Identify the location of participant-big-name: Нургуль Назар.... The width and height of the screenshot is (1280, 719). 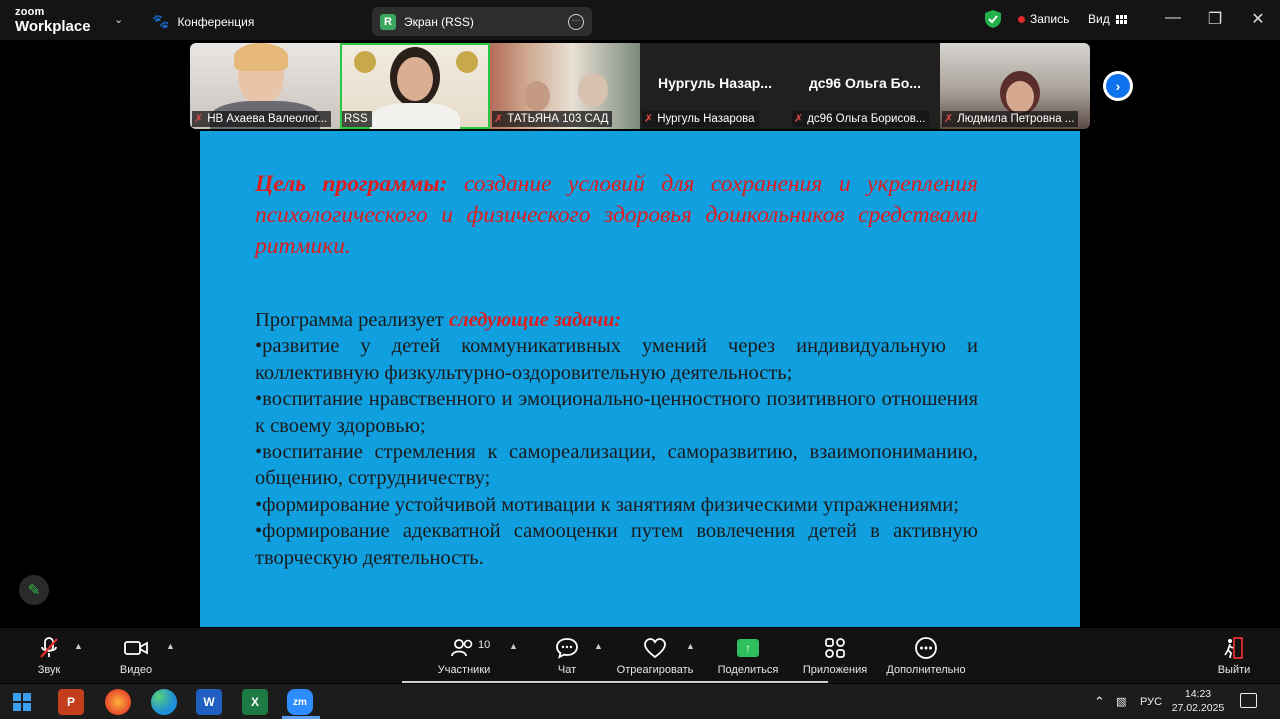
(715, 83).